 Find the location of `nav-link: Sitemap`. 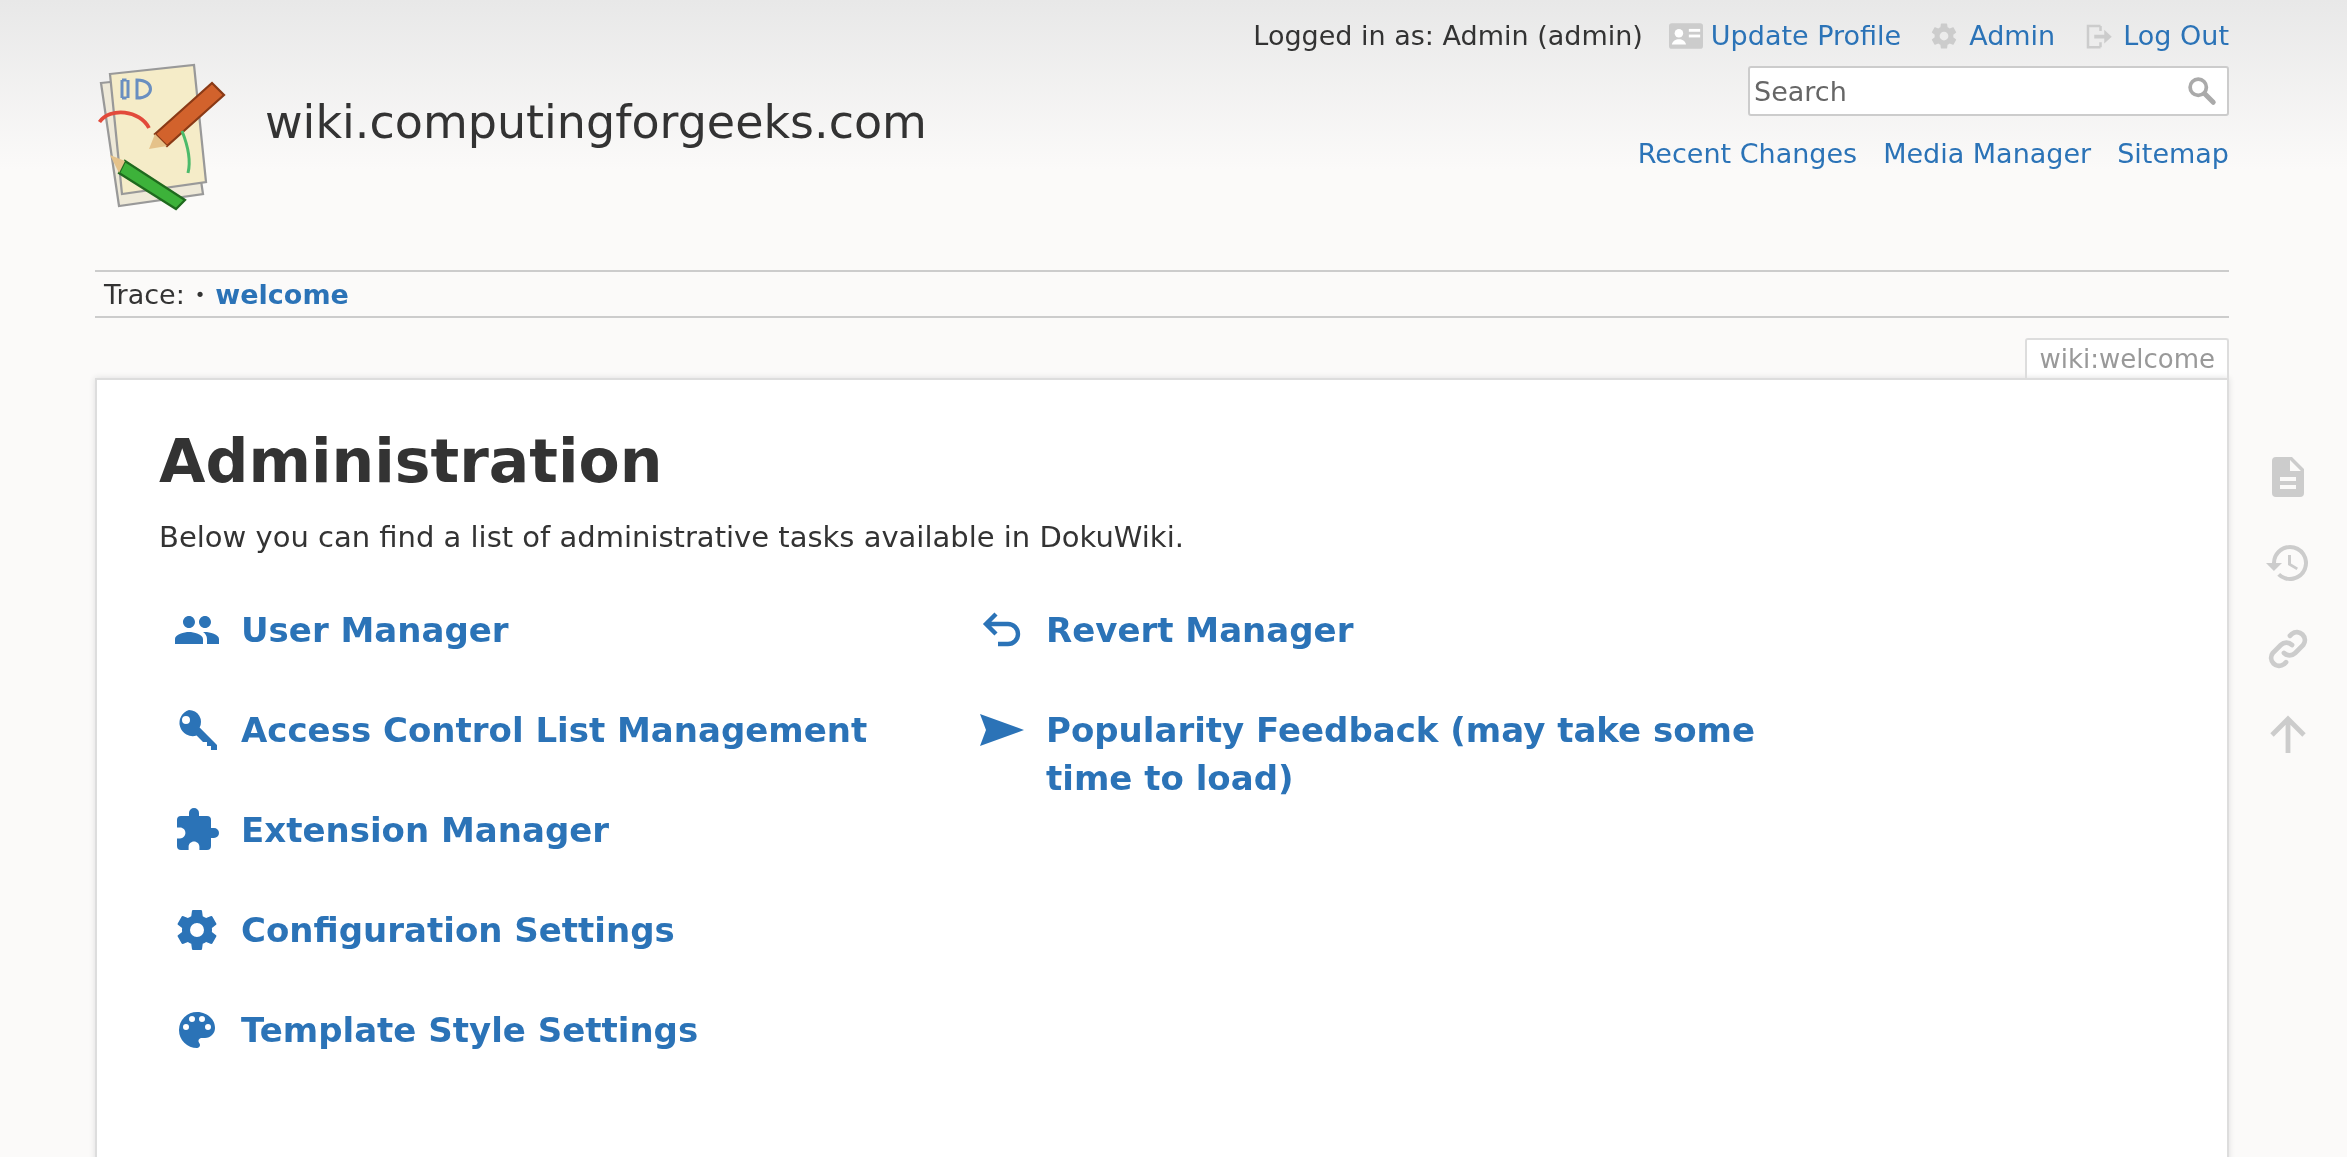

nav-link: Sitemap is located at coordinates (2173, 153).